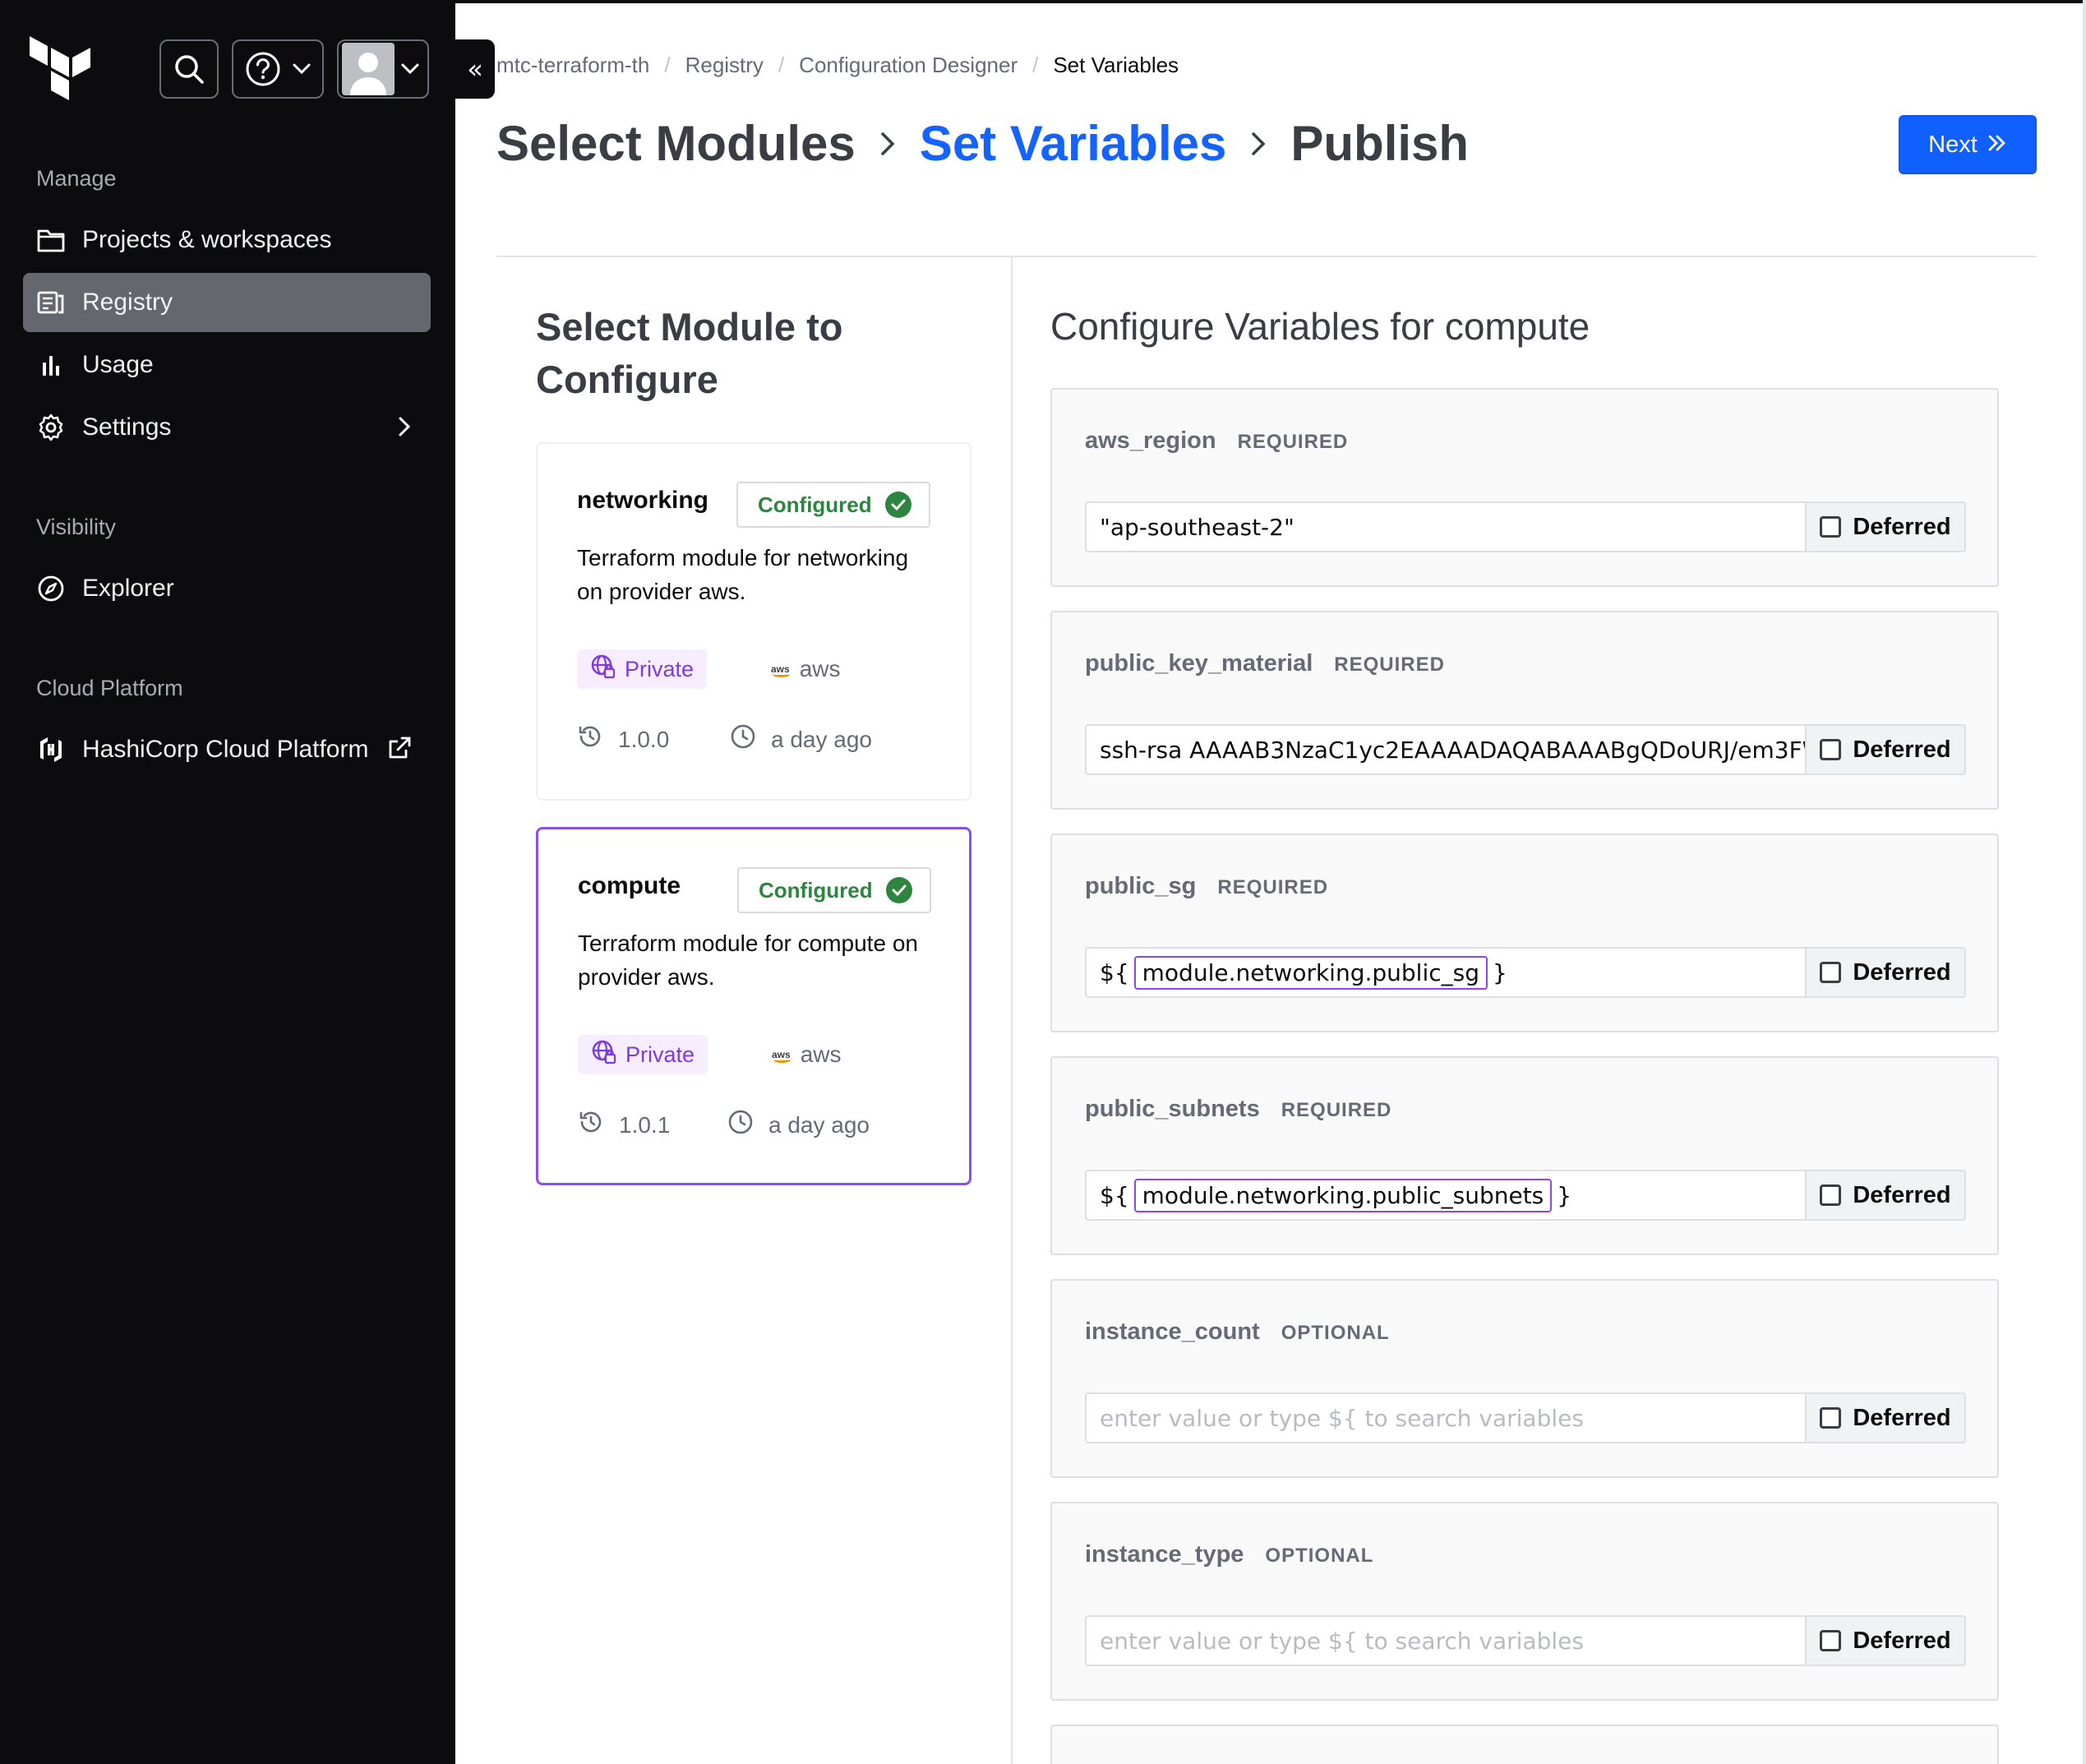 The width and height of the screenshot is (2086, 1764). What do you see at coordinates (624, 1125) in the screenshot?
I see `module-version: 1.0.1` at bounding box center [624, 1125].